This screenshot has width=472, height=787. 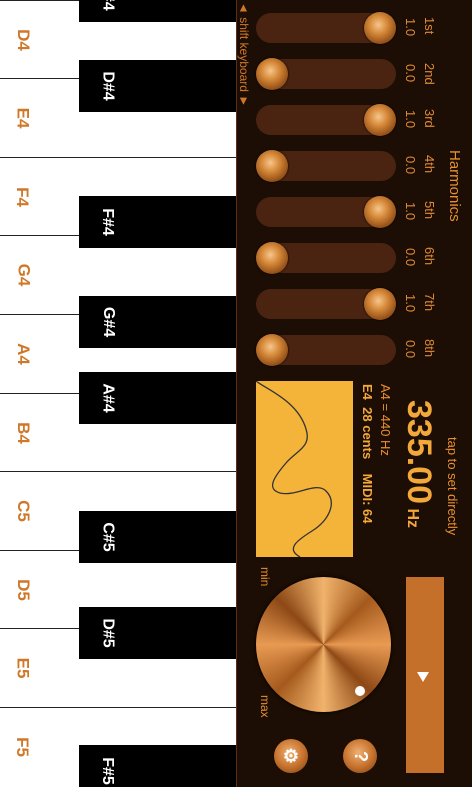 What do you see at coordinates (385, 420) in the screenshot?
I see `reference-pitch: A4 = 440 Hz` at bounding box center [385, 420].